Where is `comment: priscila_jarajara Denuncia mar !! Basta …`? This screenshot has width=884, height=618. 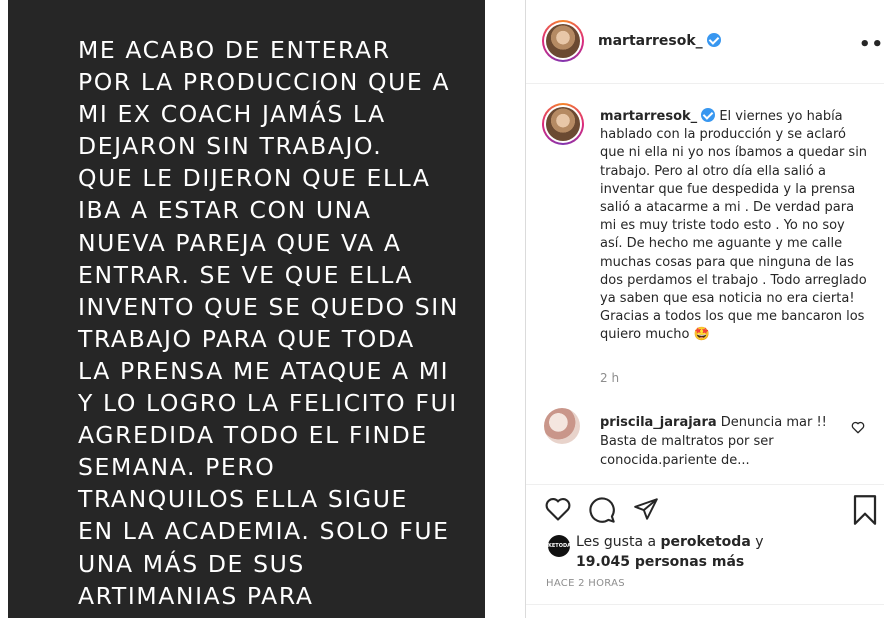 comment: priscila_jarajara Denuncia mar !! Basta … is located at coordinates (720, 441).